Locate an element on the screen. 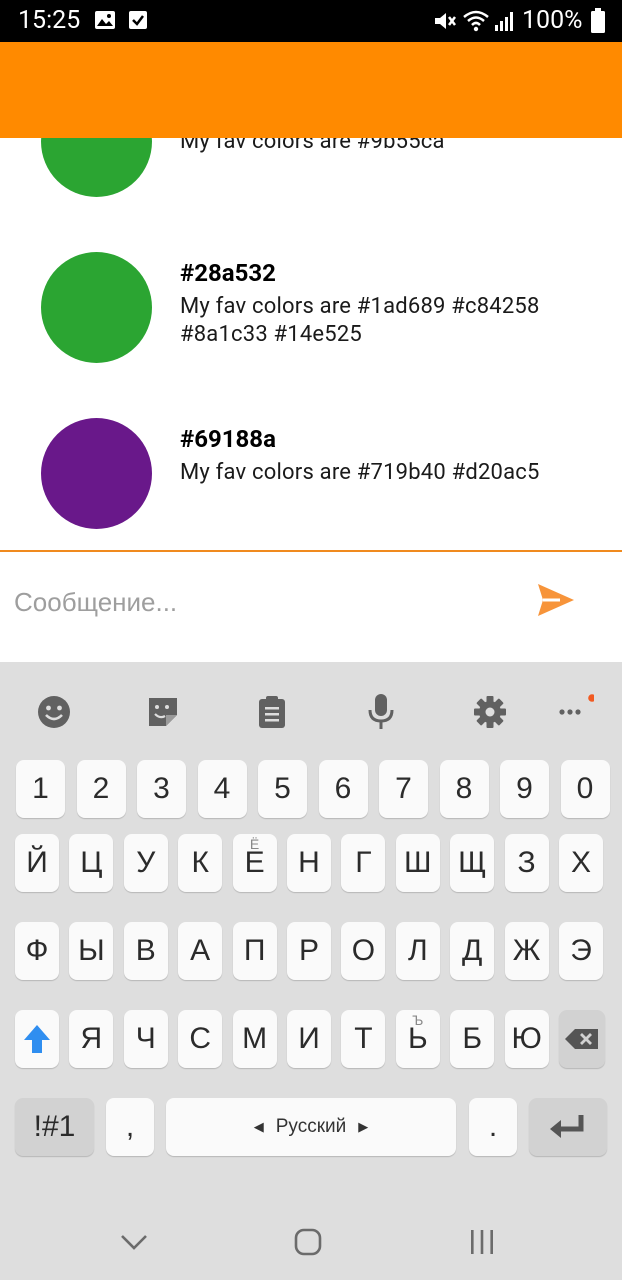 The height and width of the screenshot is (1280, 622). key-1-label: 1 is located at coordinates (40, 788).